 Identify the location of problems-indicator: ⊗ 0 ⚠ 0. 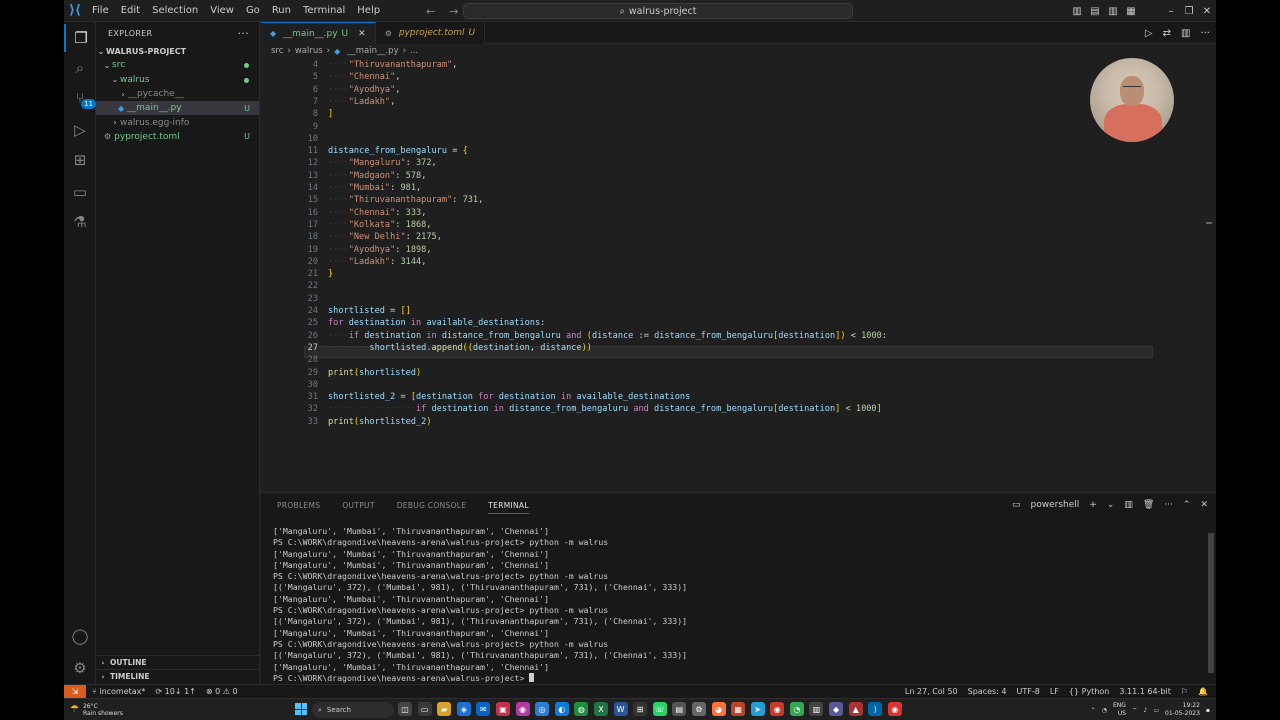
(222, 691).